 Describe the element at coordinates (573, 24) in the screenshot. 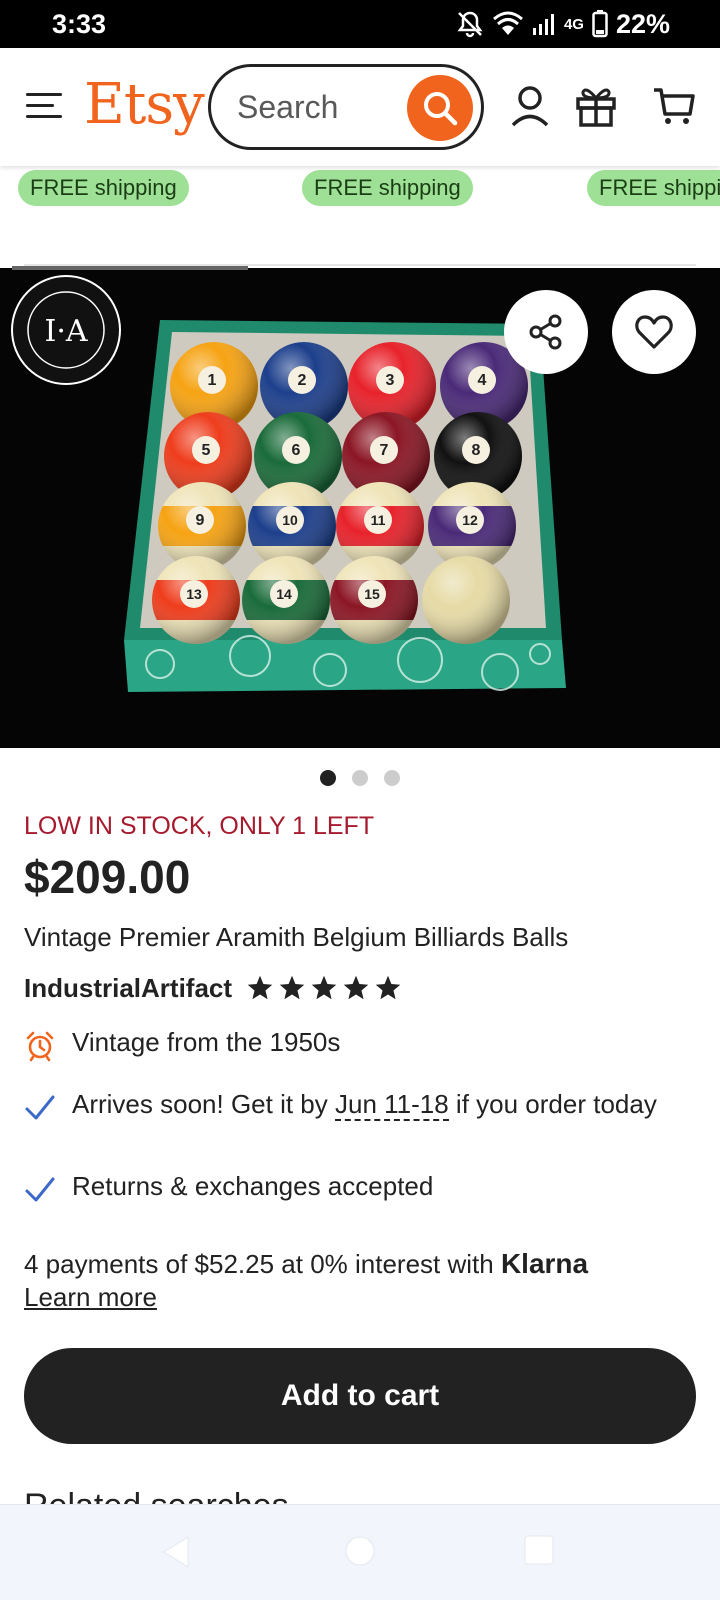

I see `network-type: 4G` at that location.